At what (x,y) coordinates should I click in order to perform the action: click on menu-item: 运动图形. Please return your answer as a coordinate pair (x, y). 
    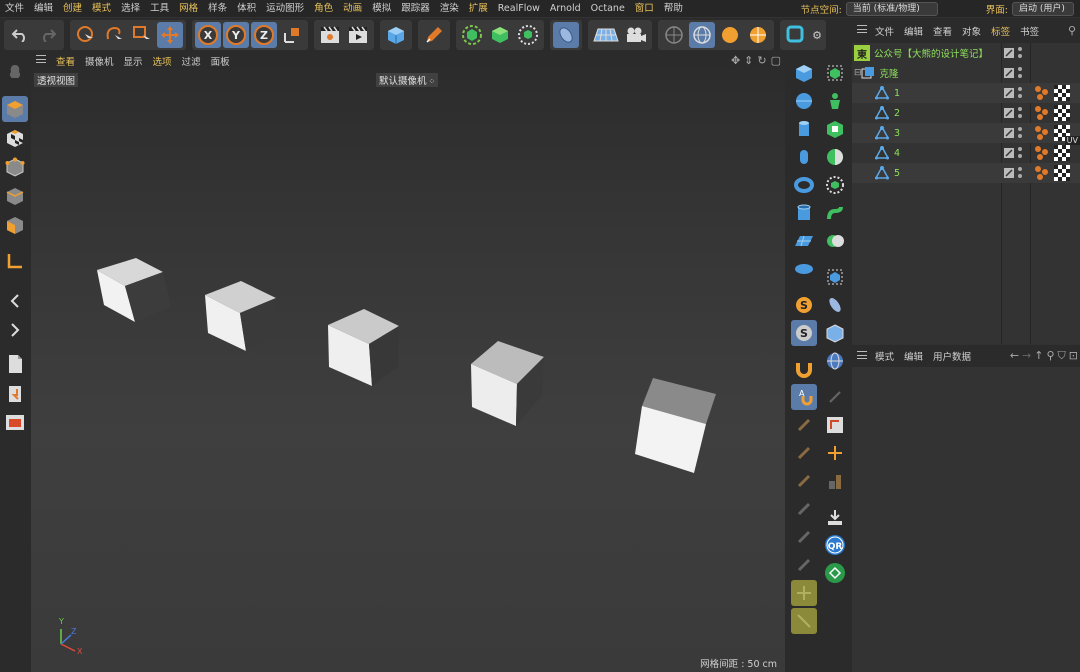
    Looking at the image, I should click on (285, 8).